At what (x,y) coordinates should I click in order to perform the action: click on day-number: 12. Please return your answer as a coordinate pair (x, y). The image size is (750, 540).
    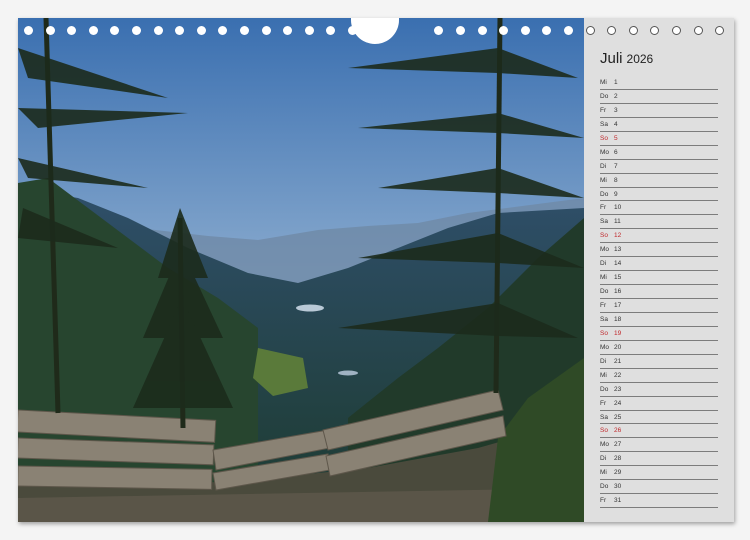
    Looking at the image, I should click on (618, 236).